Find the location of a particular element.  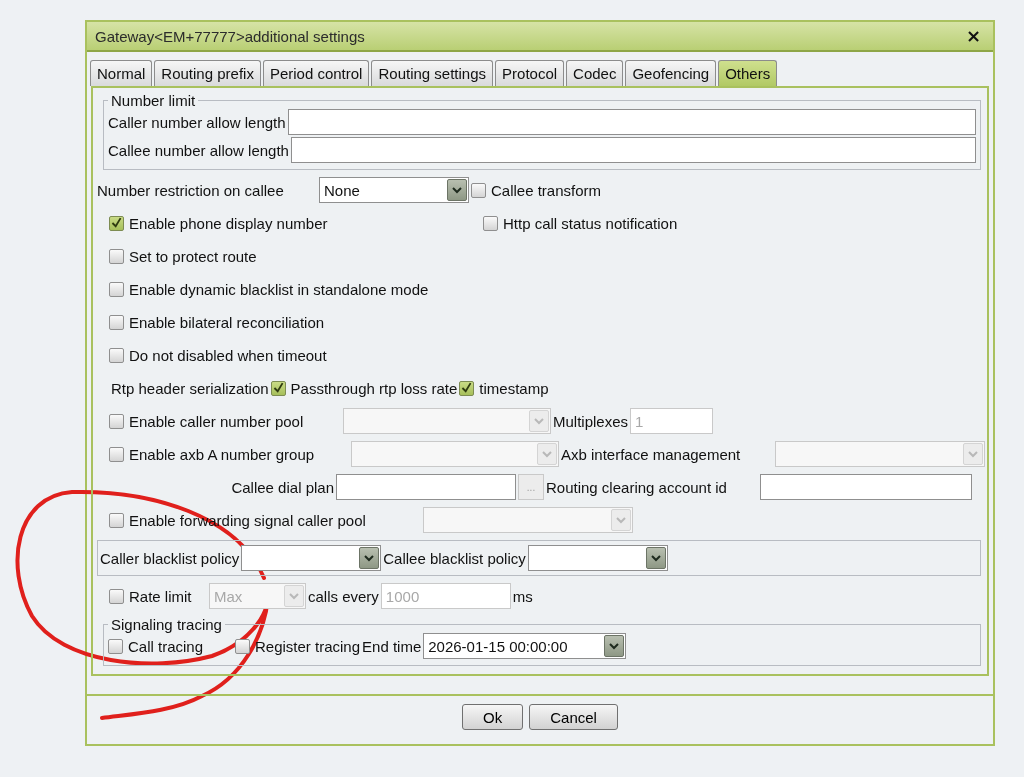

checkbox-label: Enable phone display number is located at coordinates (228, 223).